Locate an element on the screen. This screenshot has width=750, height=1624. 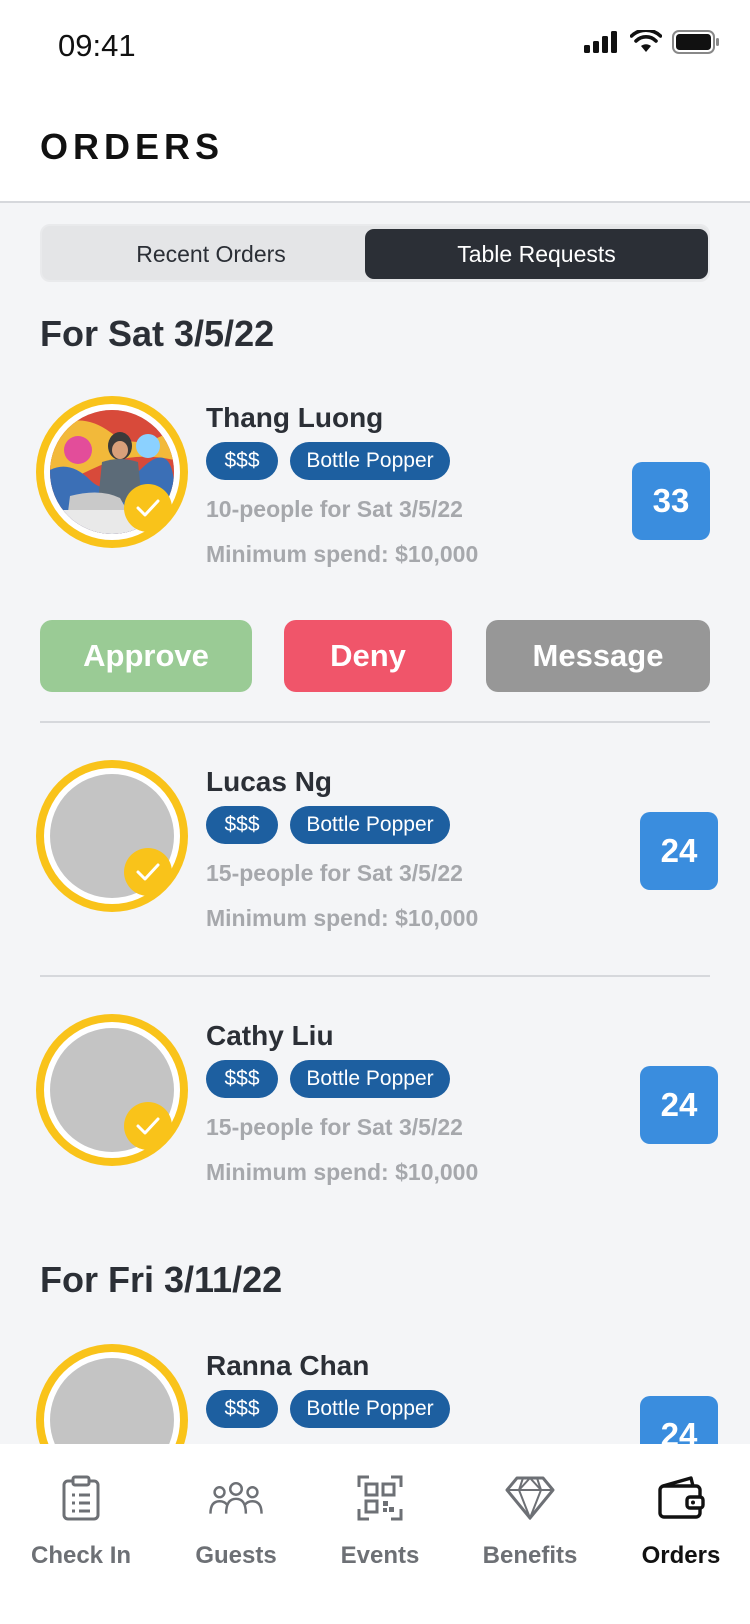
approve-button: Approve is located at coordinates (146, 656).